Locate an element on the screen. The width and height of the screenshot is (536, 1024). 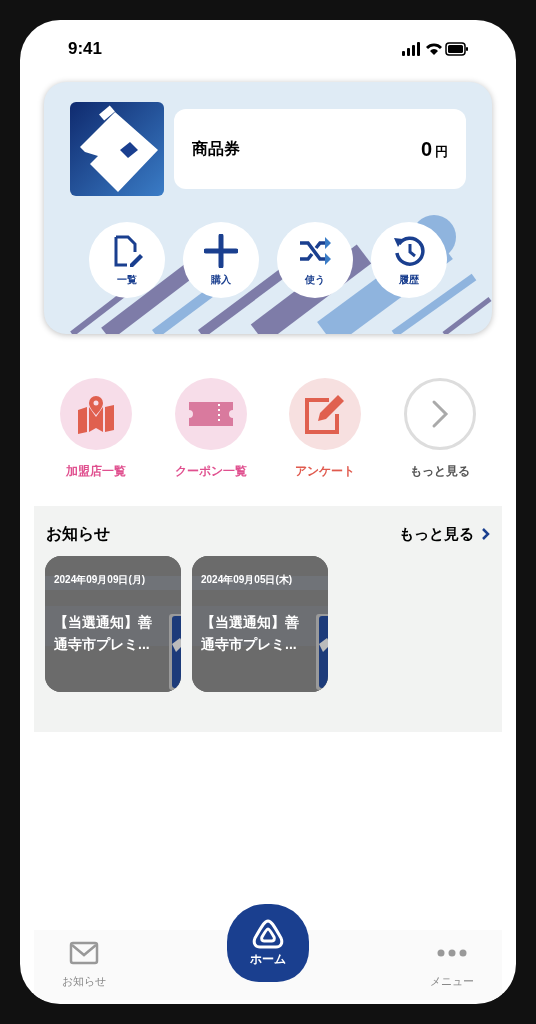
action-button: 購入 is located at coordinates (221, 260).